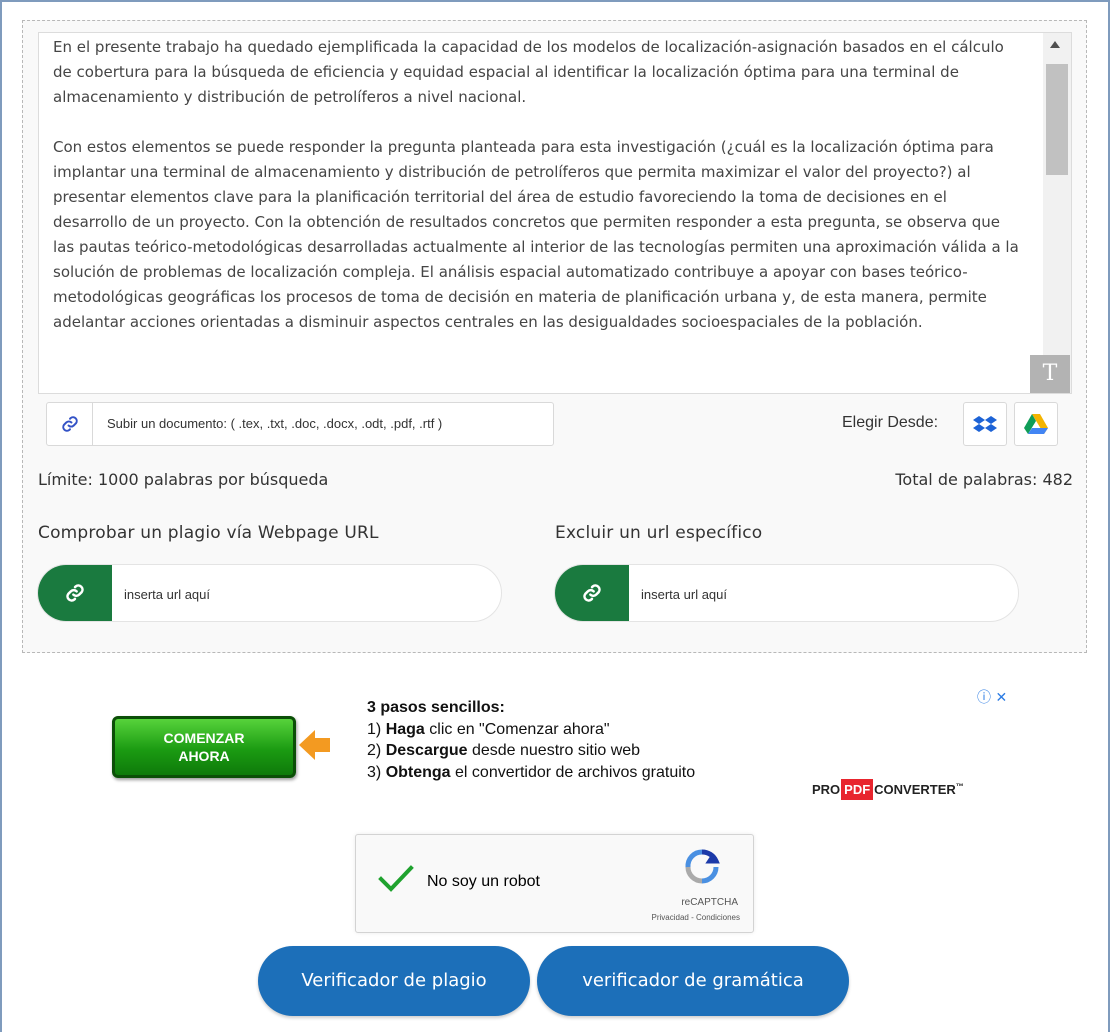 The width and height of the screenshot is (1110, 1032). Describe the element at coordinates (1057, 119) in the screenshot. I see `scroll-thumb` at that location.